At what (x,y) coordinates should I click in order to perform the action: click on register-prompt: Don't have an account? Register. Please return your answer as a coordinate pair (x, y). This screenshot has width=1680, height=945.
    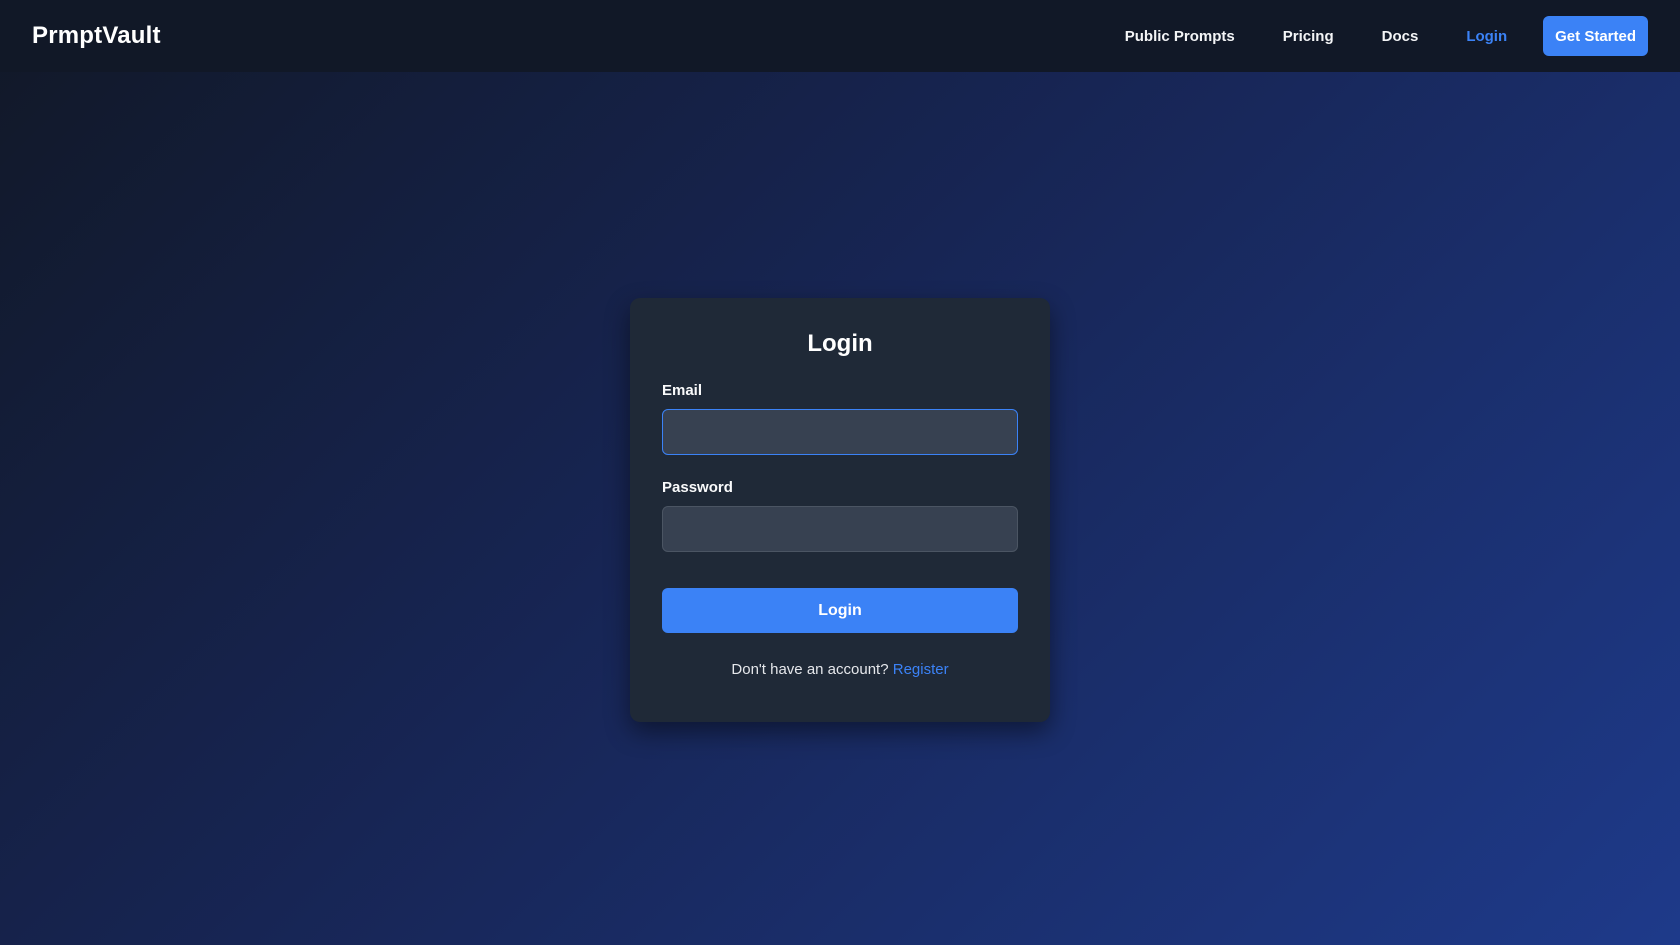
    Looking at the image, I should click on (840, 669).